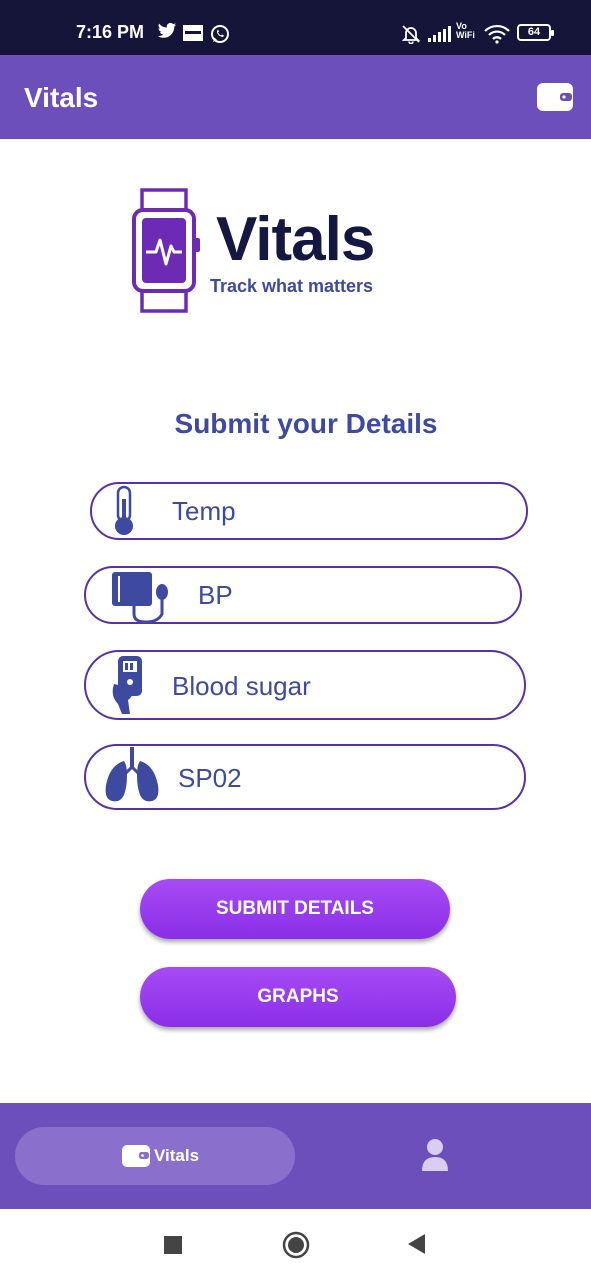 The height and width of the screenshot is (1280, 591). I want to click on graphs-button: GRAPHS, so click(298, 997).